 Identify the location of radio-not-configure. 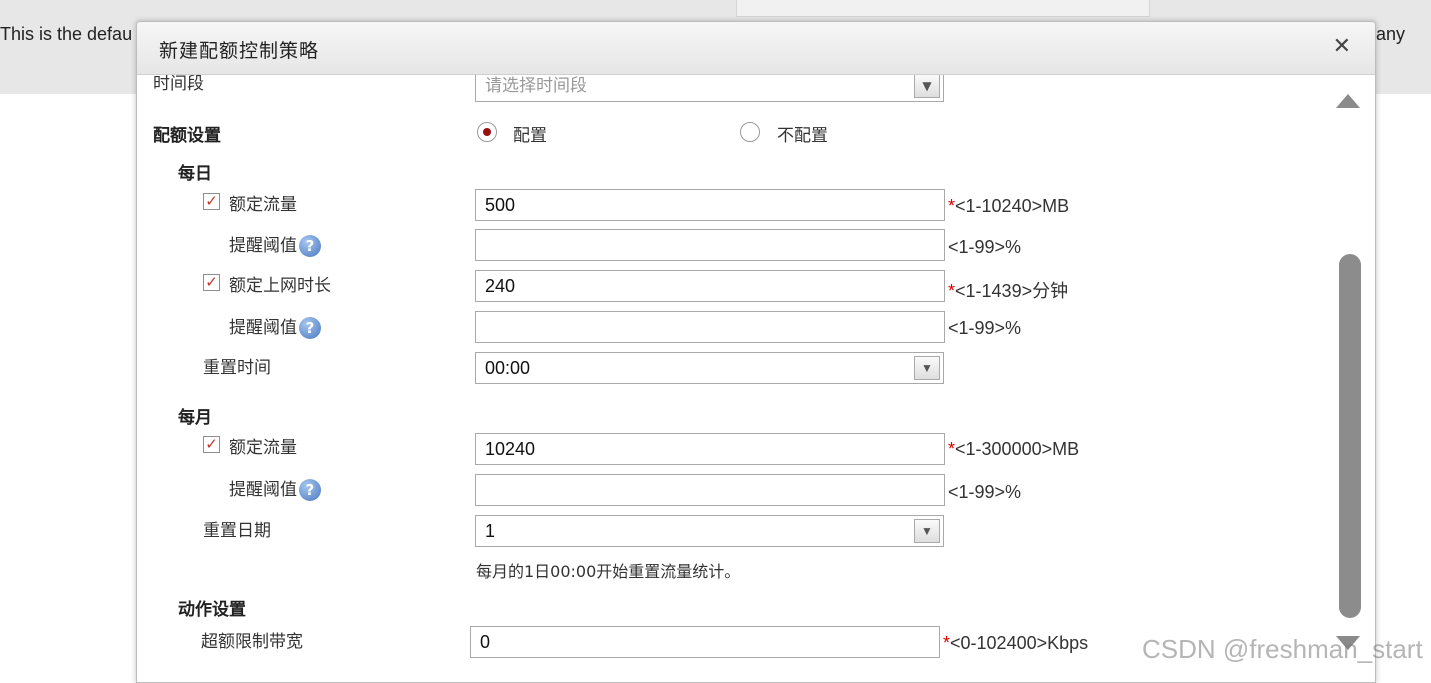
(750, 132).